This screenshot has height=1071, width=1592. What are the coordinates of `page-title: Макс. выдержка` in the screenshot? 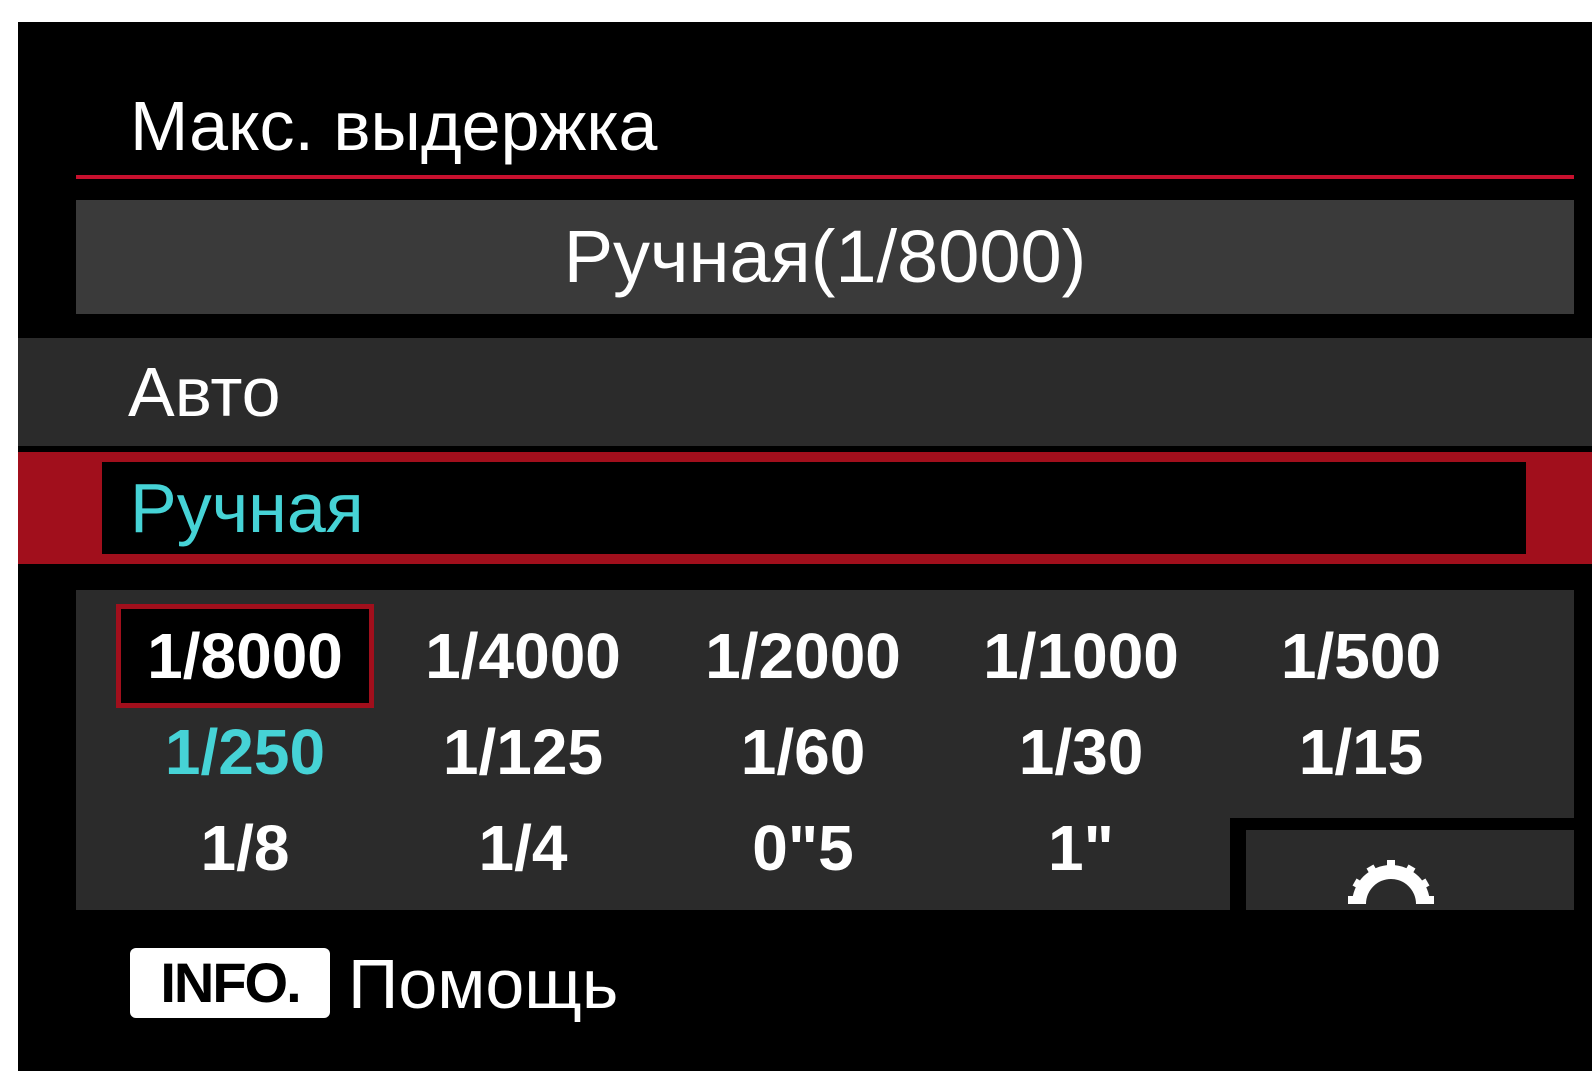 It's located at (394, 126).